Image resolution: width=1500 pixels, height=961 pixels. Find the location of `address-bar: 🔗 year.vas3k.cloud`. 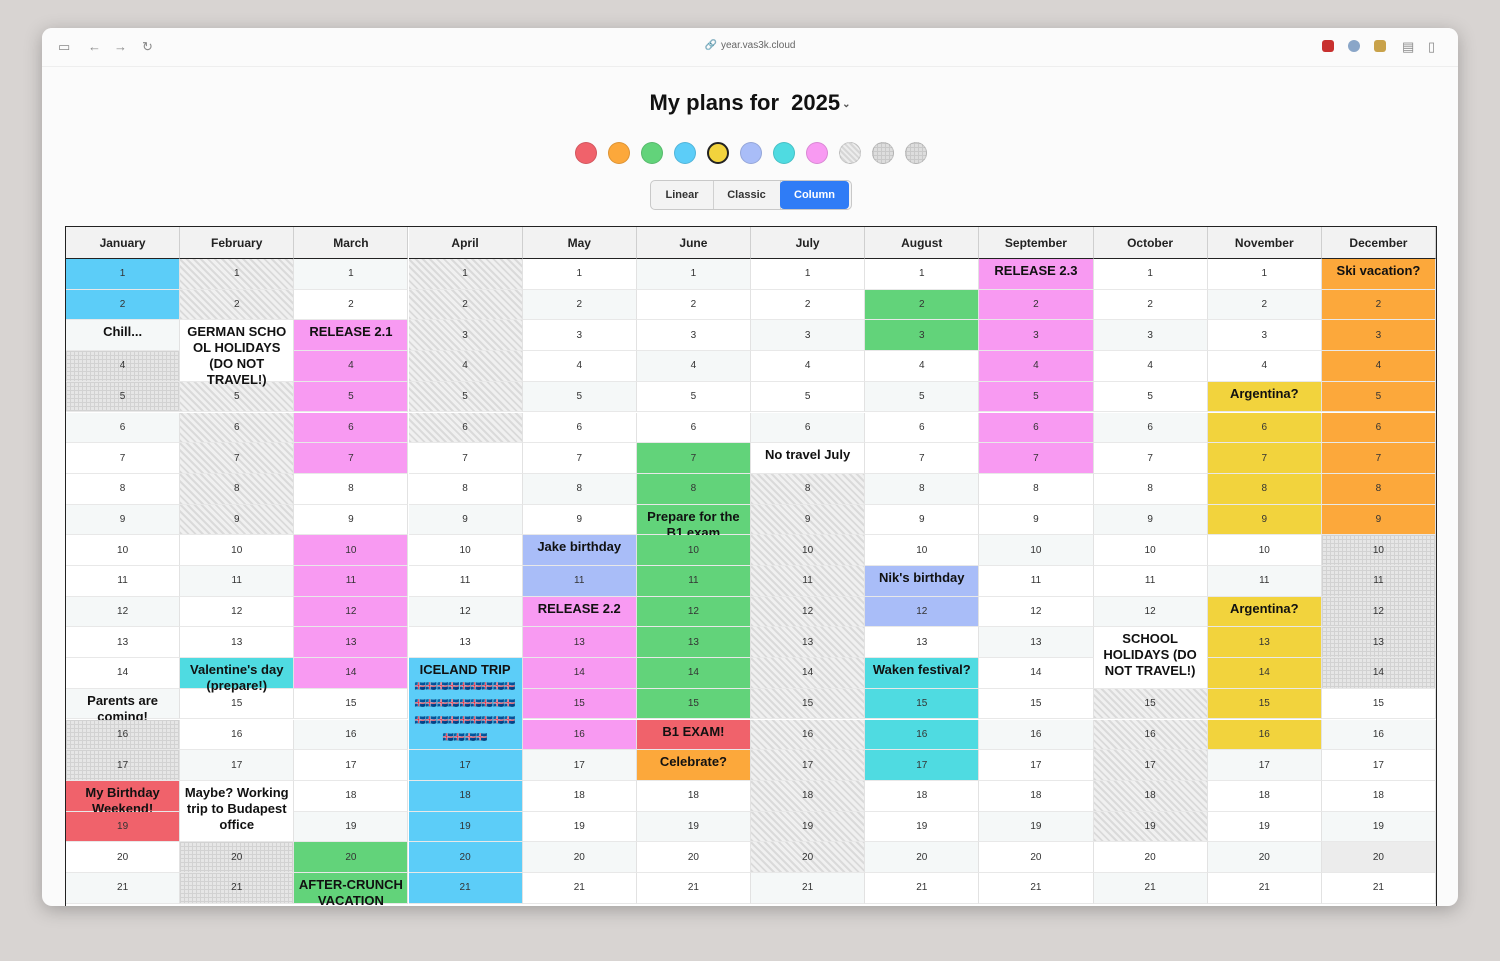

address-bar: 🔗 year.vas3k.cloud is located at coordinates (750, 45).